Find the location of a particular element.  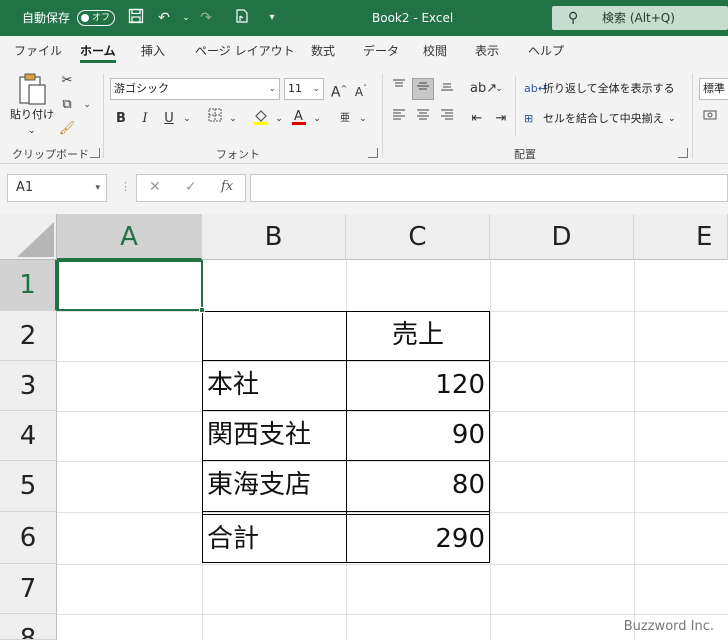

orientation-dropdown-icon: ⌄ is located at coordinates (499, 89).